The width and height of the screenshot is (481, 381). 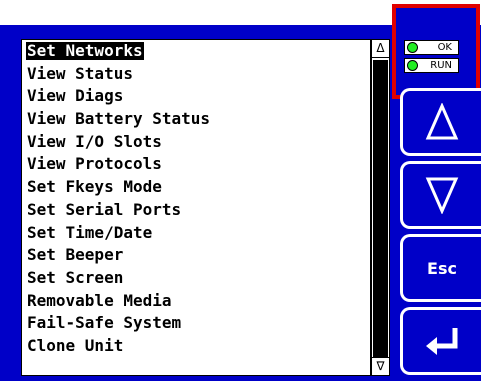 I want to click on menu-item-removable-media: Removable Media, so click(x=118, y=301).